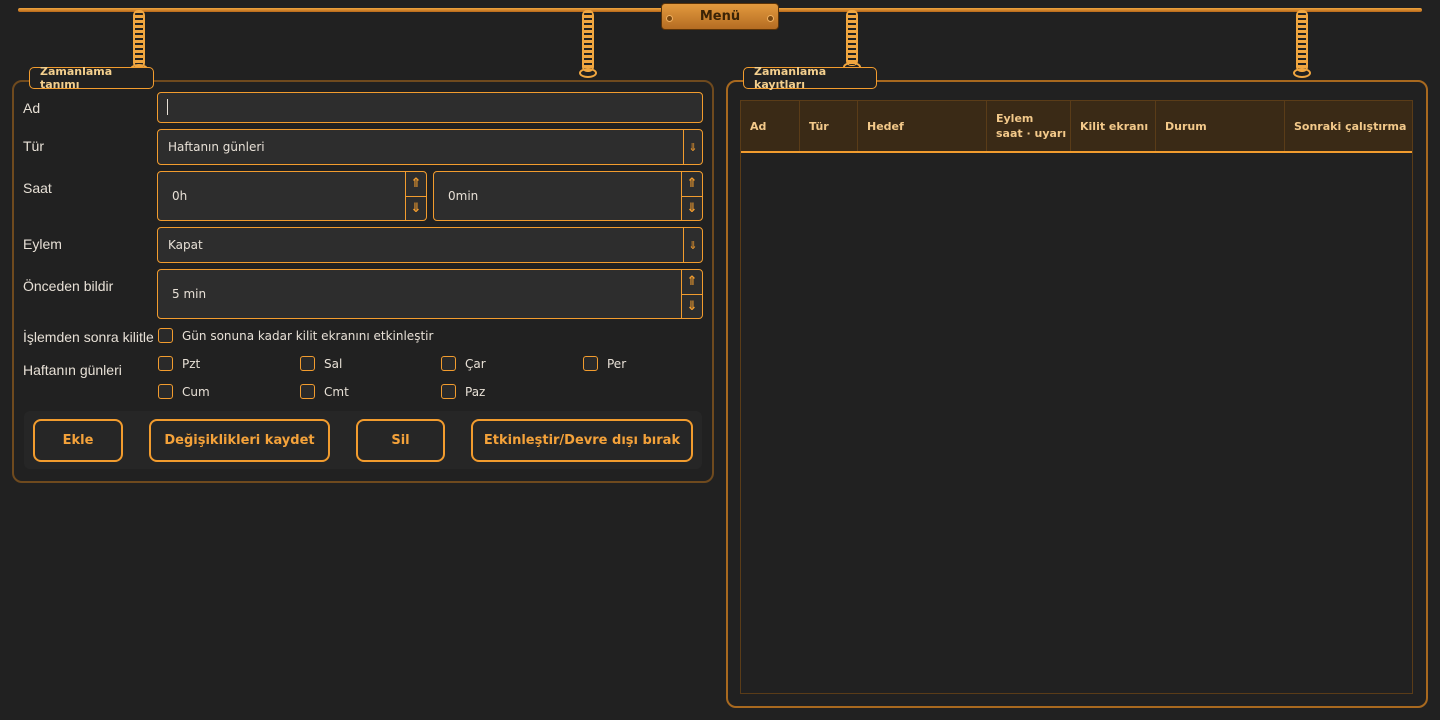 The image size is (1440, 720). Describe the element at coordinates (196, 391) in the screenshot. I see `day-label: Cum` at that location.